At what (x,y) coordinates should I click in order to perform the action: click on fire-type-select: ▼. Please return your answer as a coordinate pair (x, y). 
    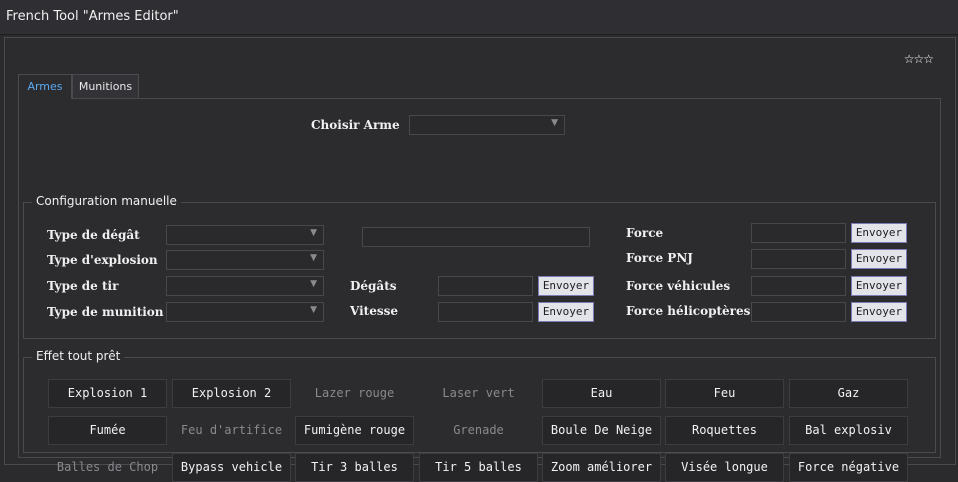
    Looking at the image, I should click on (245, 286).